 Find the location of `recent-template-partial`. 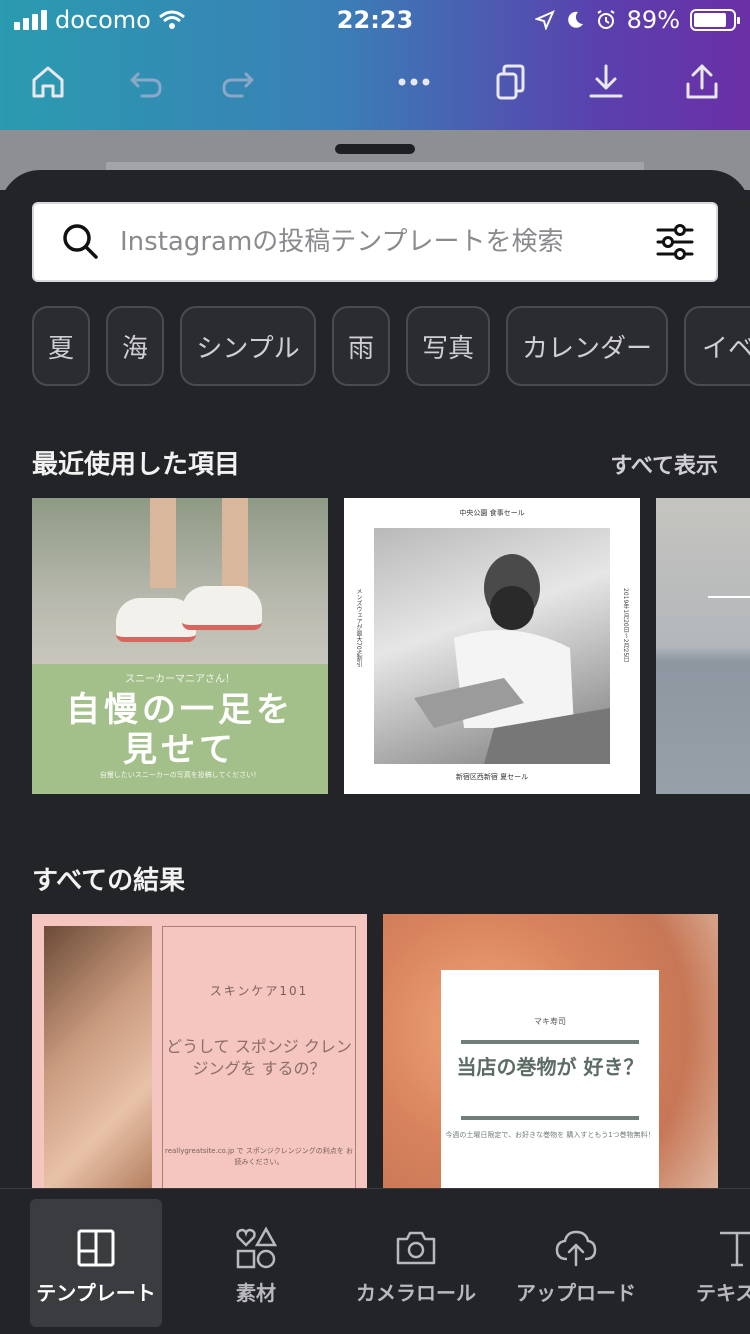

recent-template-partial is located at coordinates (703, 646).